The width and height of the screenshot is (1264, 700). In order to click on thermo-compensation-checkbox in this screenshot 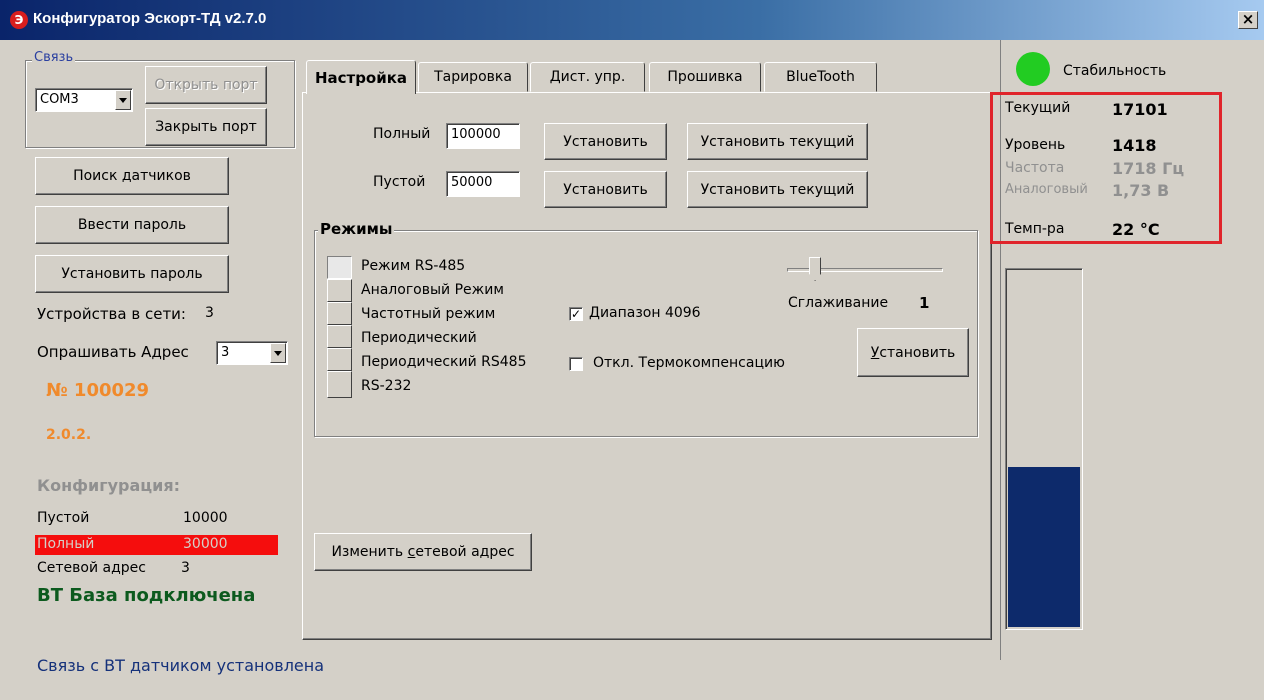, I will do `click(576, 364)`.